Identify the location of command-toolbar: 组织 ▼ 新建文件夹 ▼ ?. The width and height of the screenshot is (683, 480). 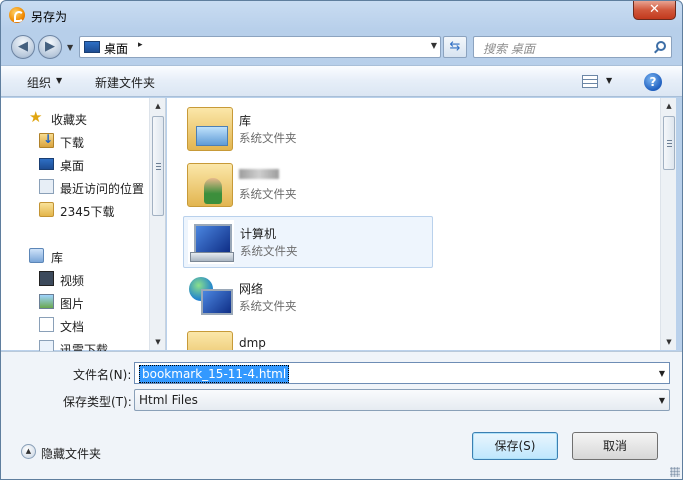
(341, 81).